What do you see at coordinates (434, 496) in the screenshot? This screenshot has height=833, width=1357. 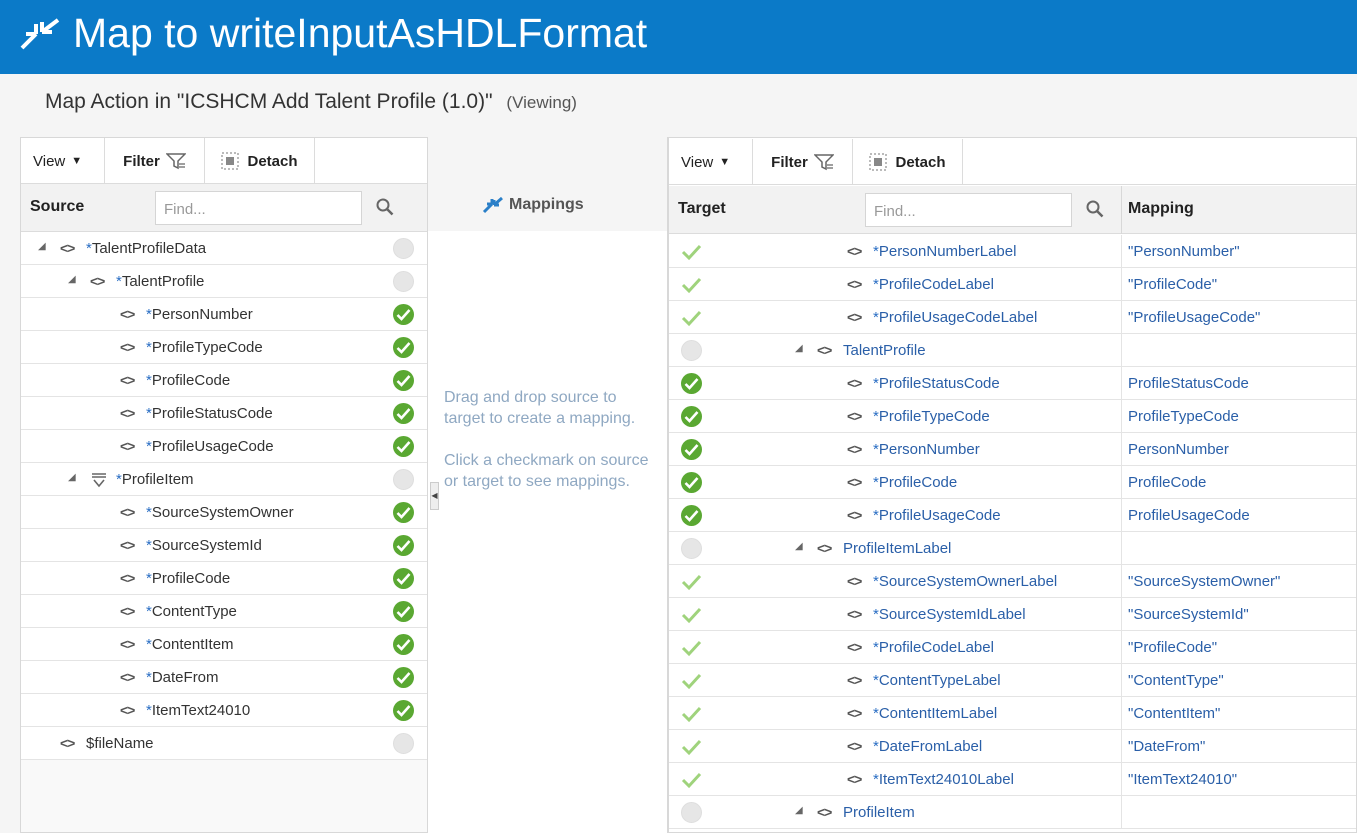 I see `collapse-handle: ◀` at bounding box center [434, 496].